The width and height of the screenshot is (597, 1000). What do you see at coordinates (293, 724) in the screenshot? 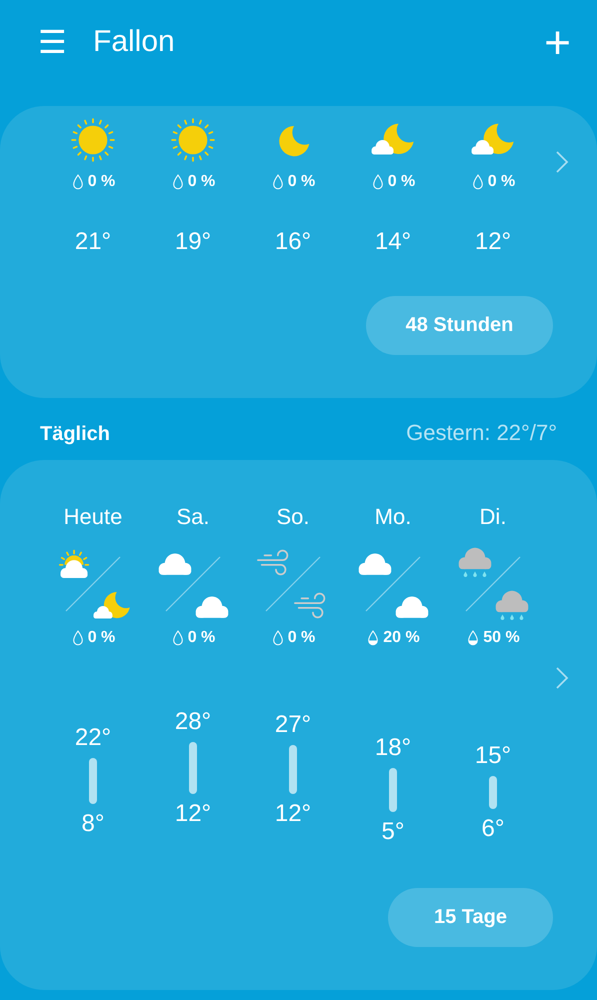
I see `high-temperature: 27°` at bounding box center [293, 724].